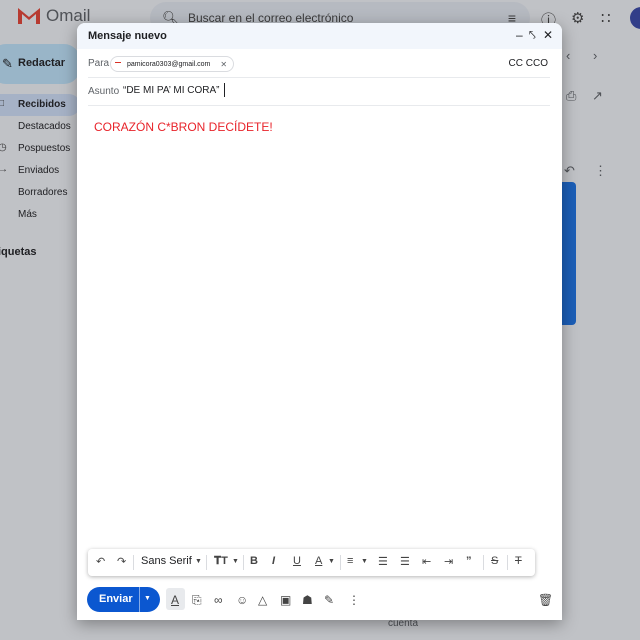  Describe the element at coordinates (166, 561) in the screenshot. I see `font-family-select: Sans Serif` at that location.